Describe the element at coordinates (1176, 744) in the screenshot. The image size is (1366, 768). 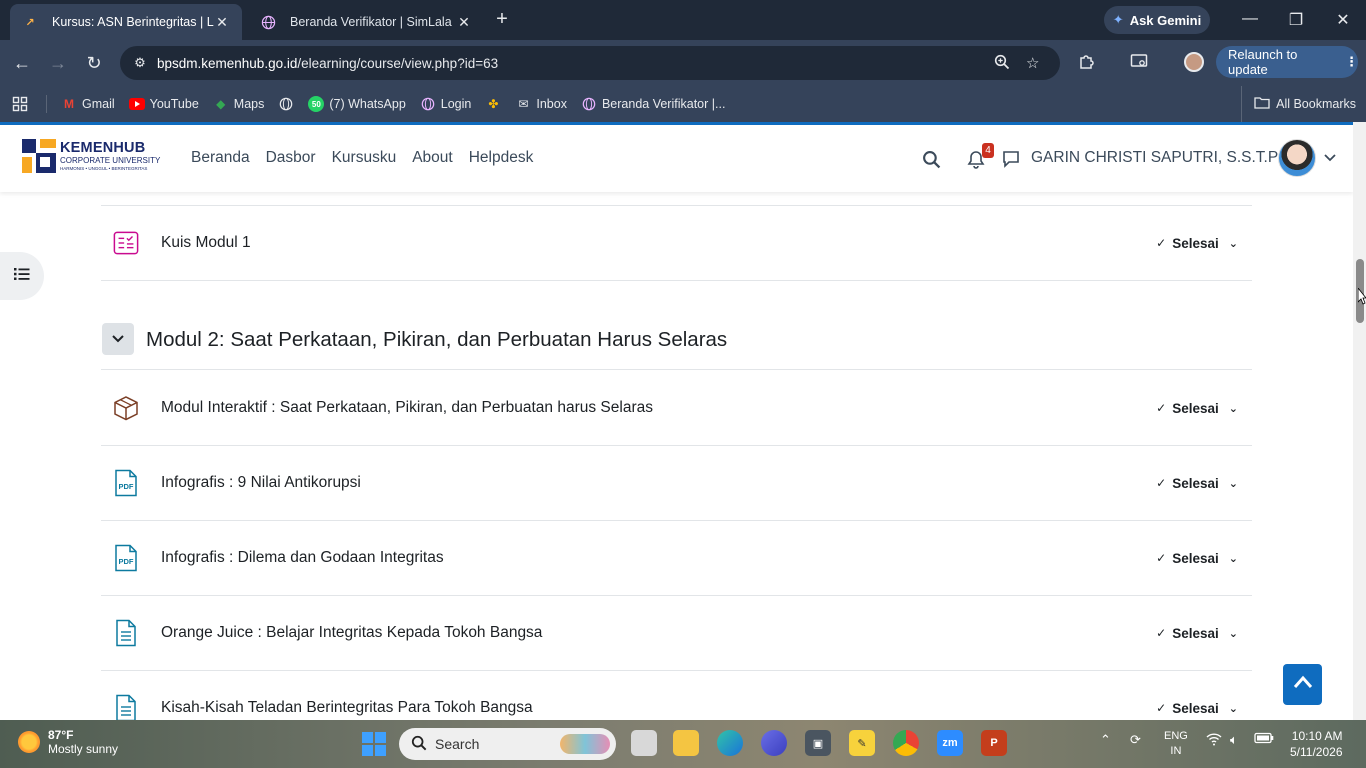
I see `language-indicator: ENG IN` at that location.